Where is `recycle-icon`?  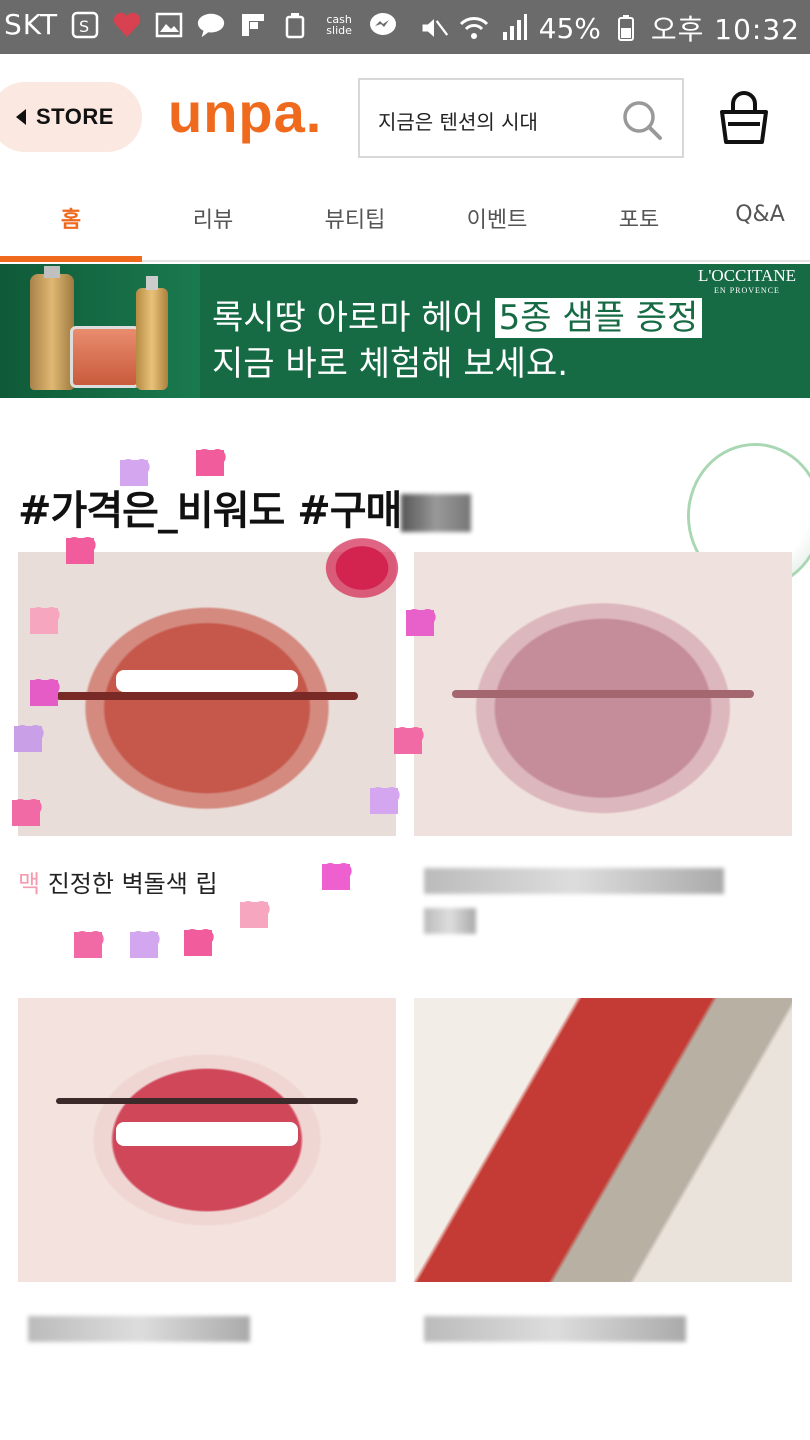 recycle-icon is located at coordinates (295, 25).